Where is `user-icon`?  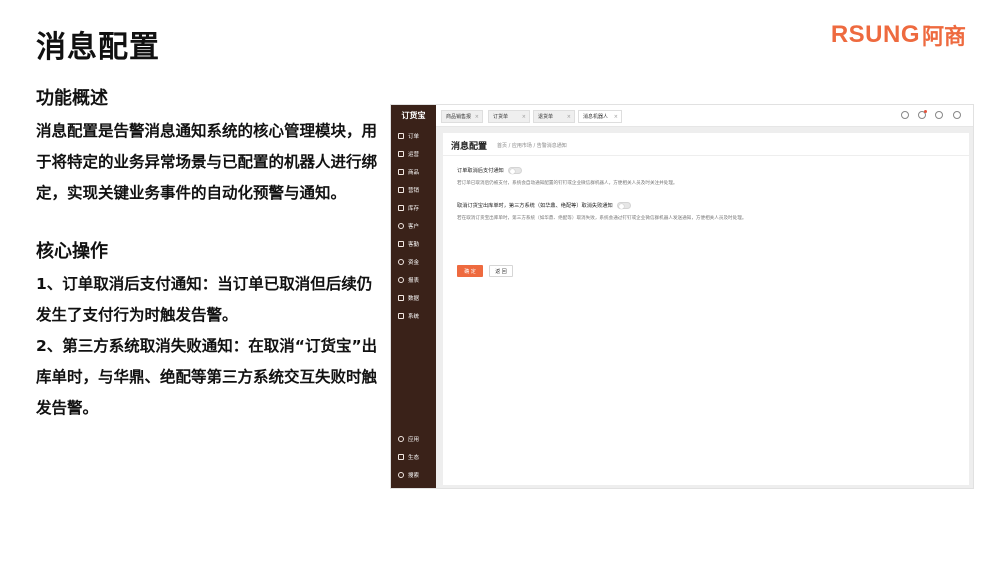
user-icon is located at coordinates (957, 115).